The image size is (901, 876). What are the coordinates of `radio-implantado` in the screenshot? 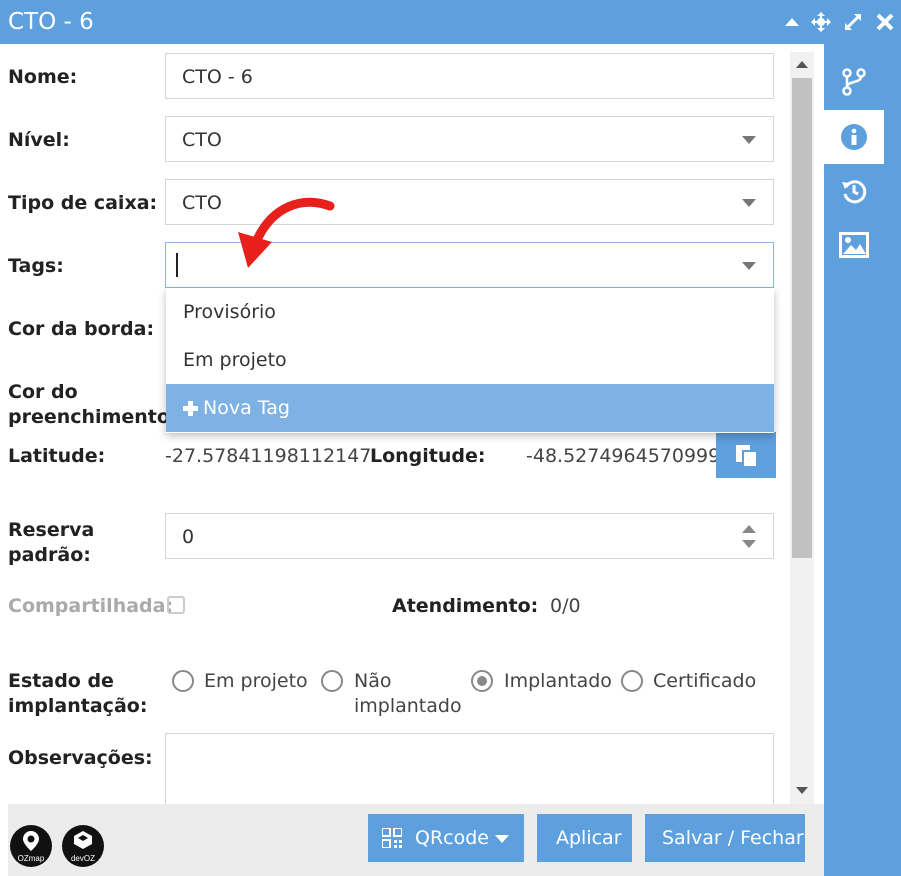 It's located at (482, 681).